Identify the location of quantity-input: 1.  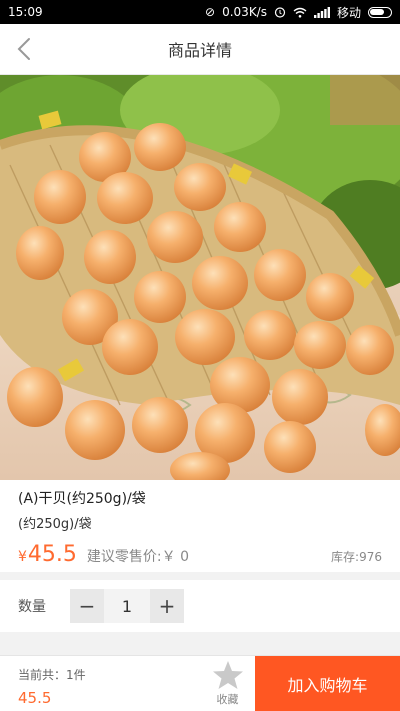
(127, 606).